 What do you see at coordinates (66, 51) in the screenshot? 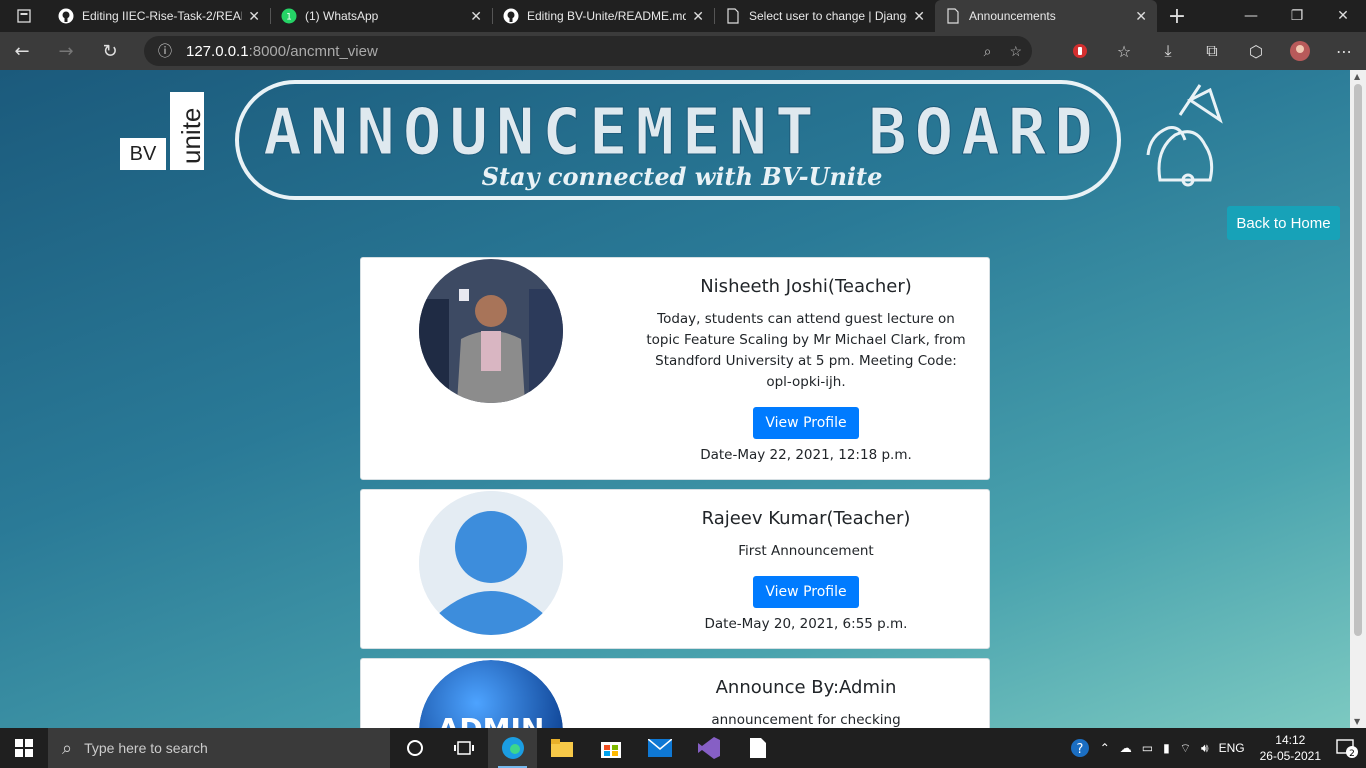
I see `forward-arrow-icon: →` at bounding box center [66, 51].